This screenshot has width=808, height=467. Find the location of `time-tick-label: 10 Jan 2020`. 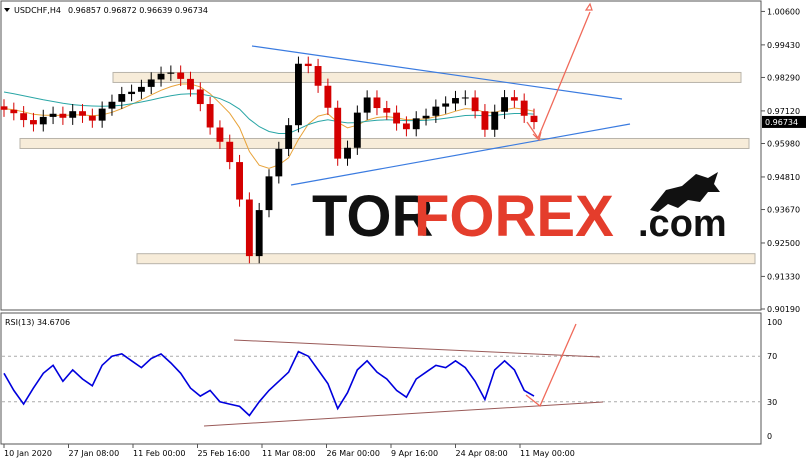

time-tick-label: 10 Jan 2020 is located at coordinates (28, 453).